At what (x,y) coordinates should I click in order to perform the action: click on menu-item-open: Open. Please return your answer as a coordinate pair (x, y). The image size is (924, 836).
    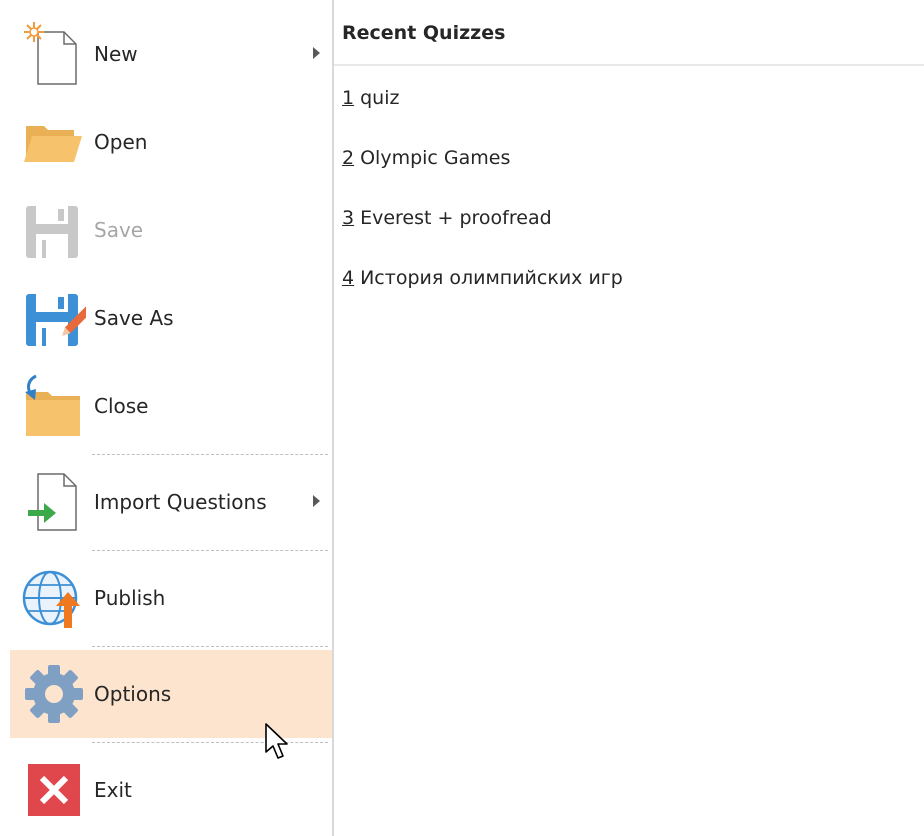
    Looking at the image, I should click on (171, 142).